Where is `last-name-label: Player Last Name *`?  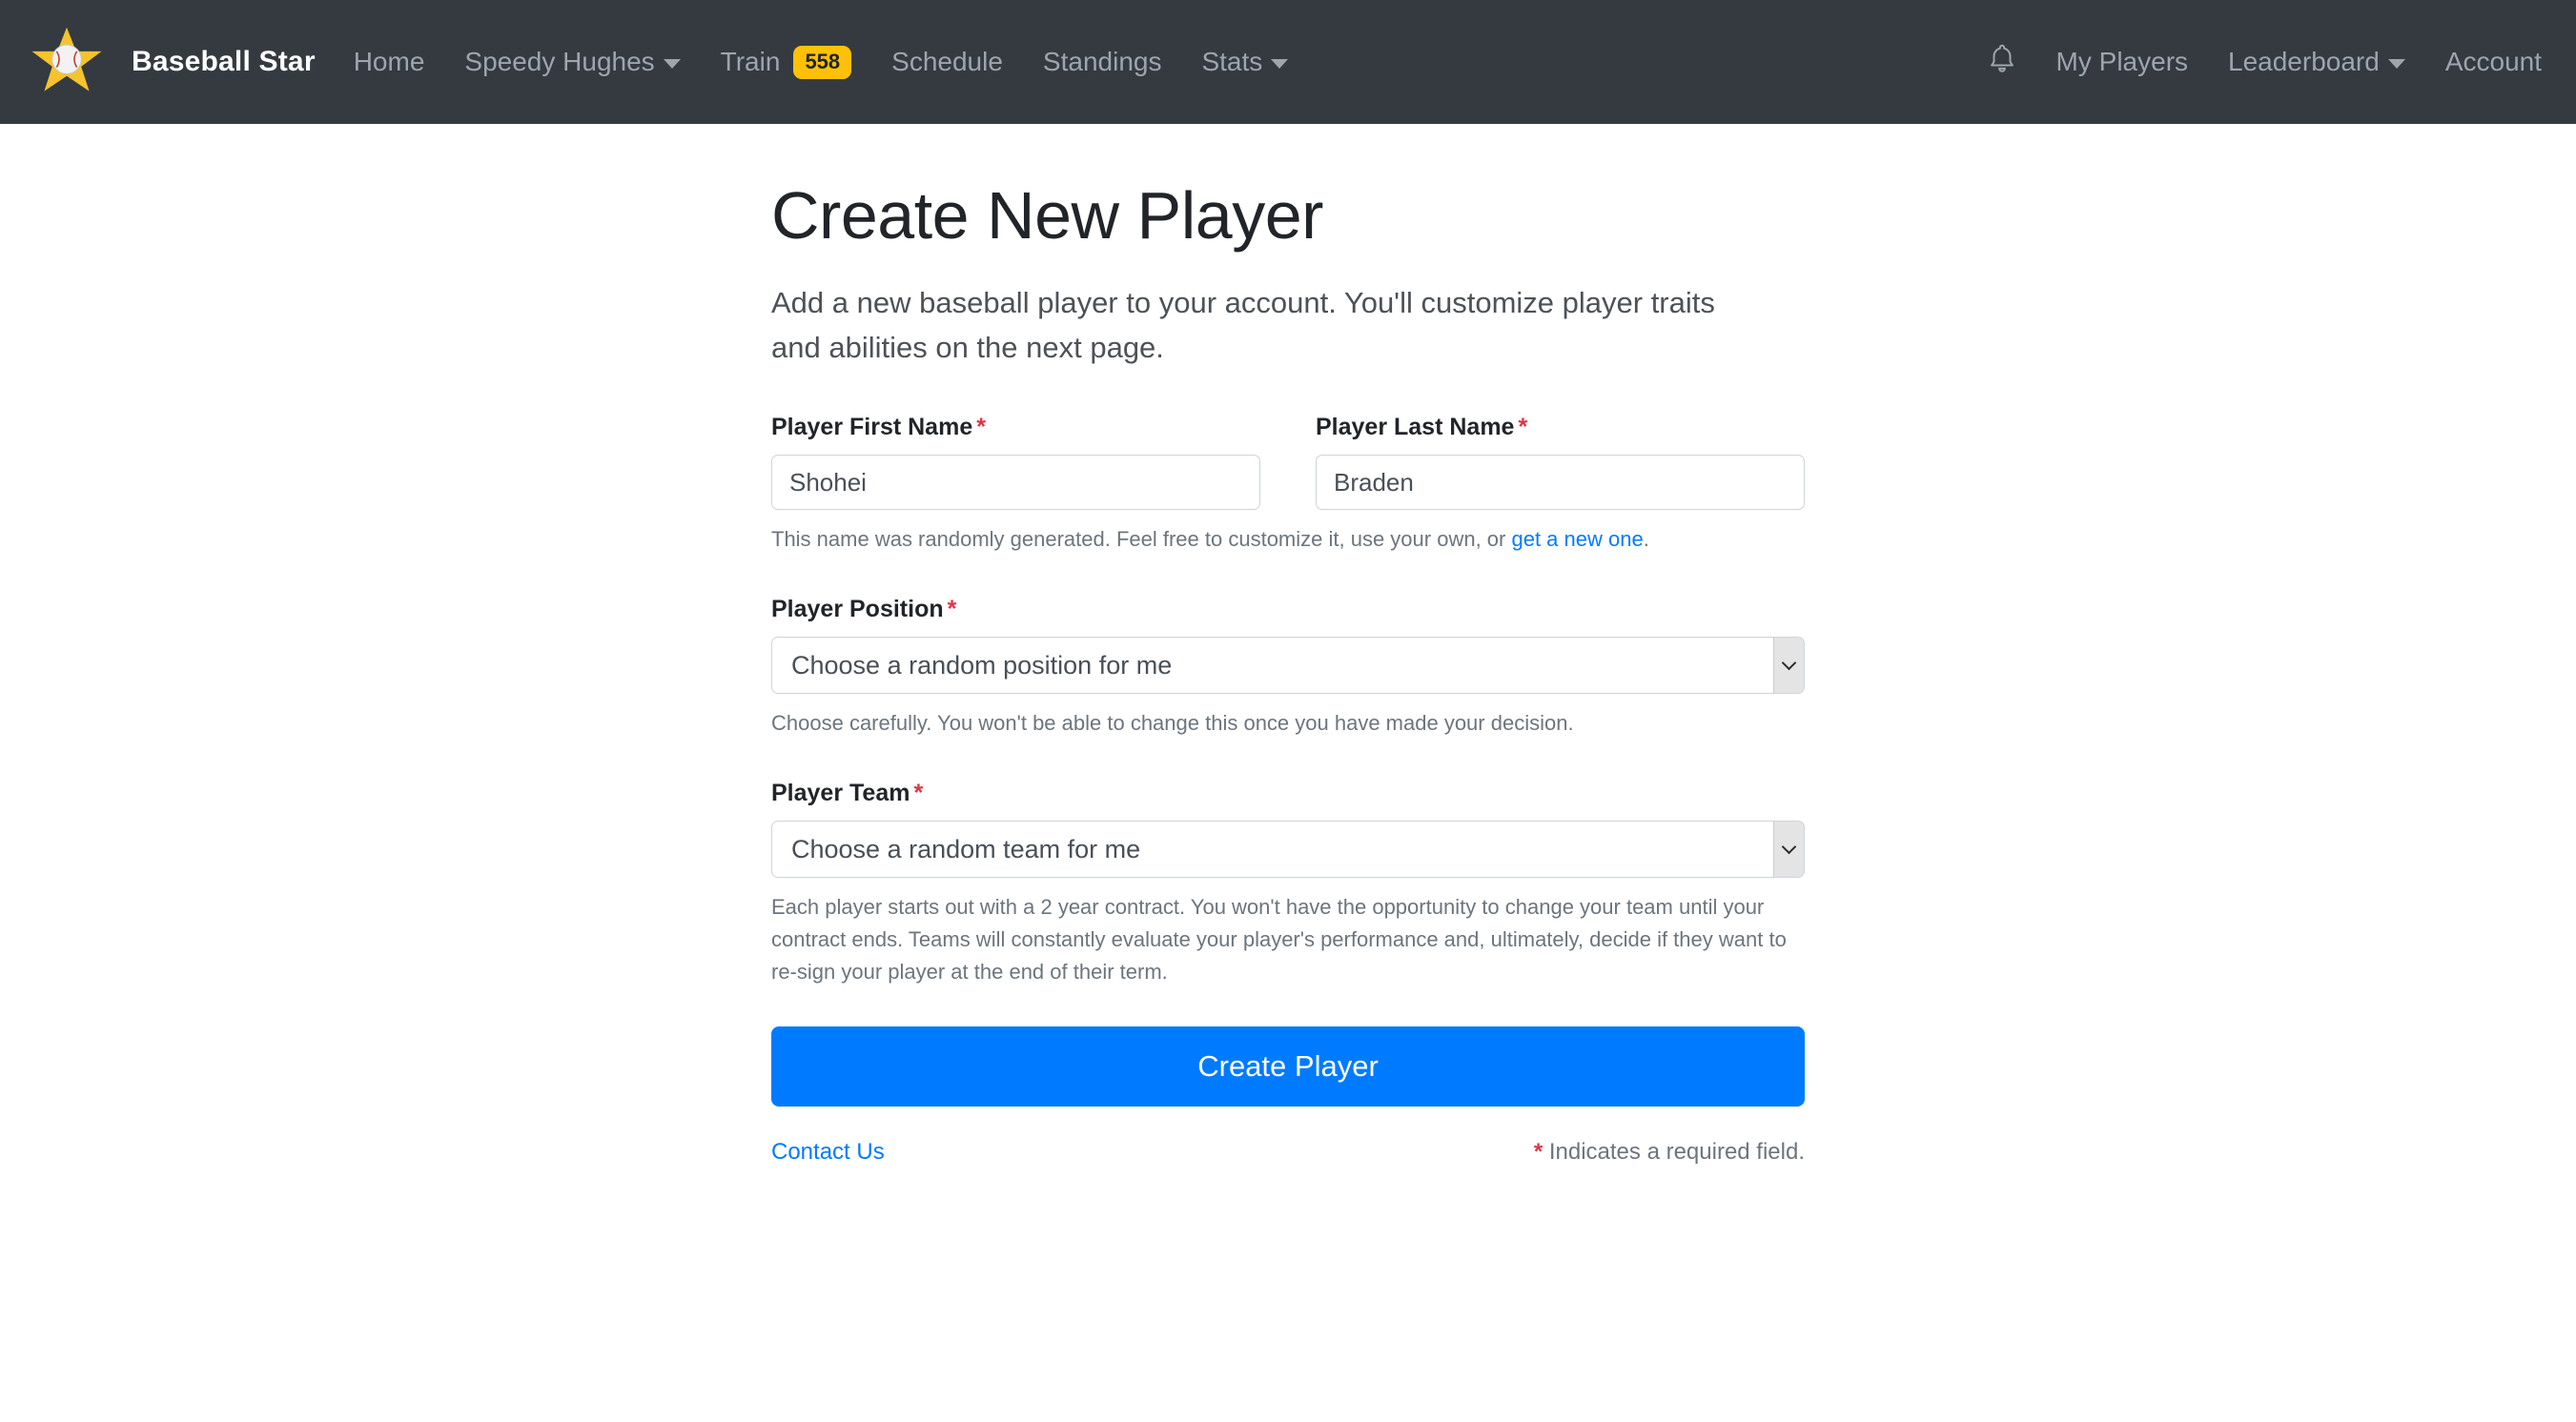 last-name-label: Player Last Name * is located at coordinates (1560, 427).